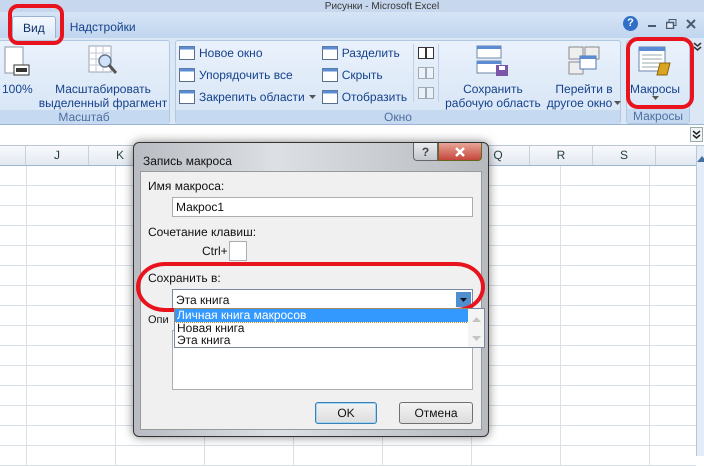 This screenshot has width=704, height=466. What do you see at coordinates (321, 340) in the screenshot?
I see `dropdown-option: Эта книга` at bounding box center [321, 340].